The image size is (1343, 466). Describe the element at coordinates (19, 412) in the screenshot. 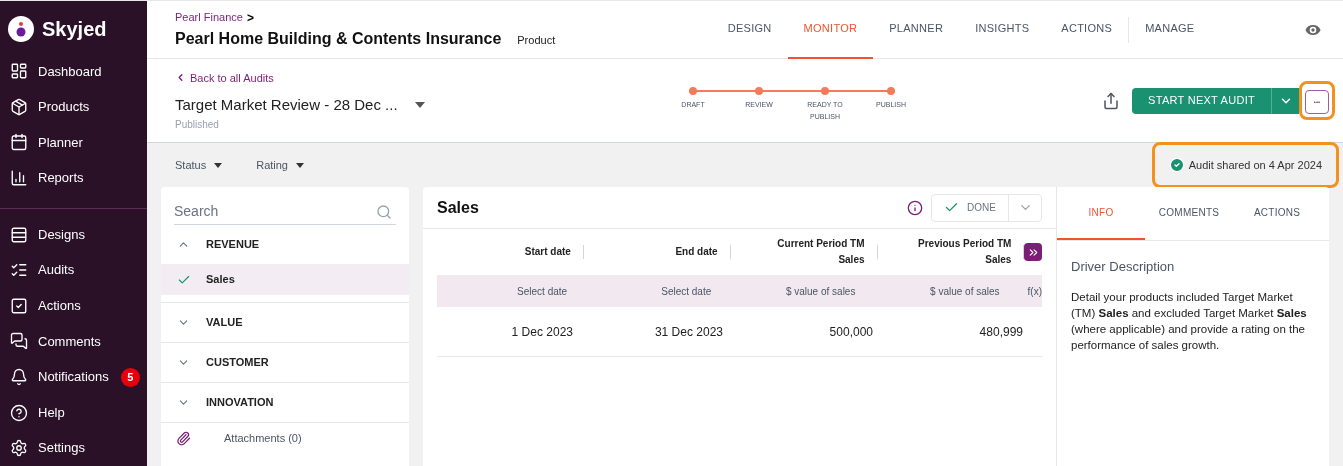

I see `help-icon` at that location.